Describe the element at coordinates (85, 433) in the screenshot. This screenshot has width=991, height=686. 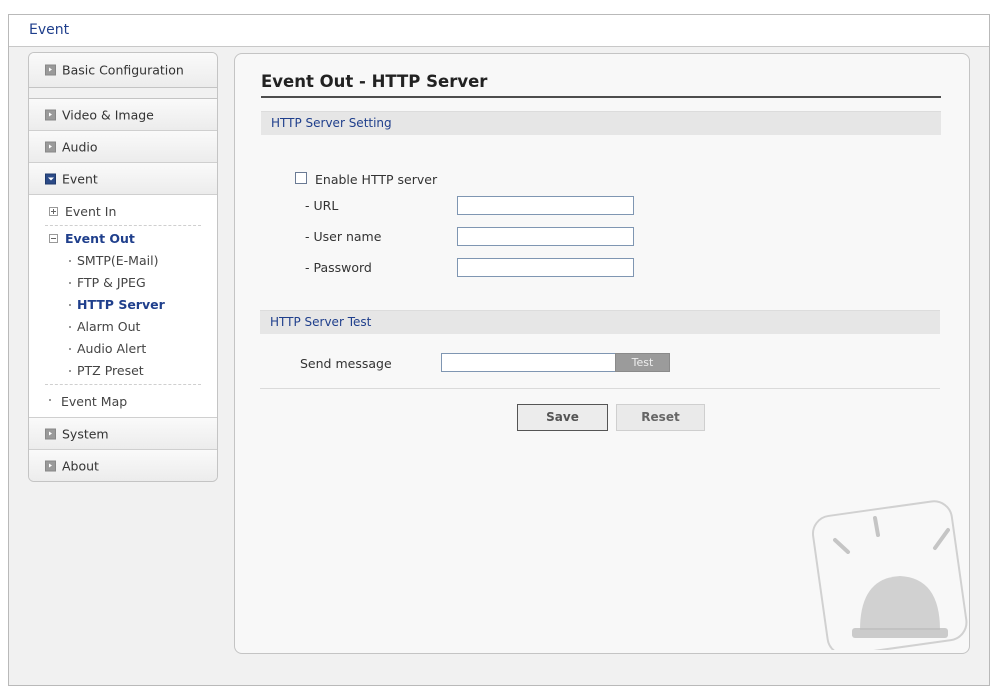
I see `sidebar-item-label: System` at that location.